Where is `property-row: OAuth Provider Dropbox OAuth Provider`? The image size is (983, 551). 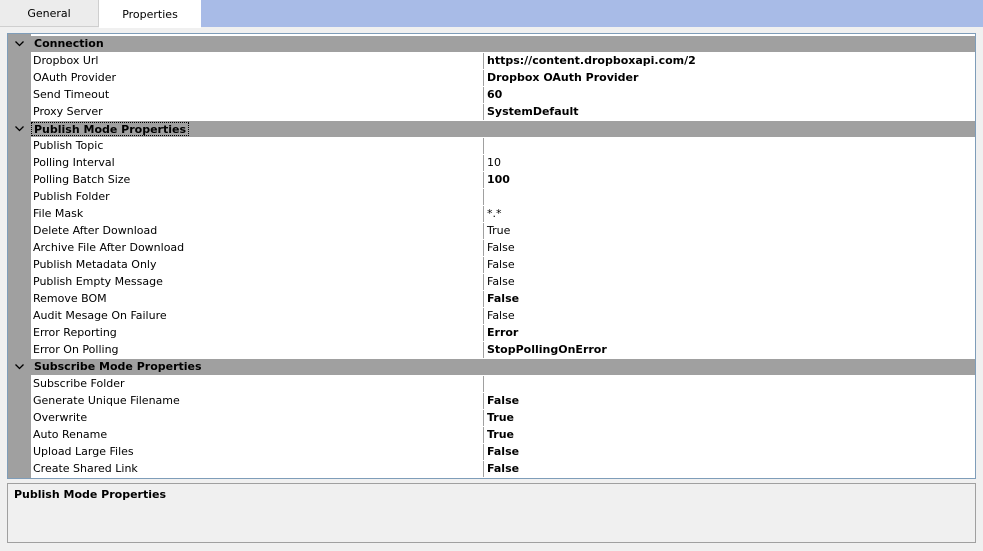 property-row: OAuth Provider Dropbox OAuth Provider is located at coordinates (491, 78).